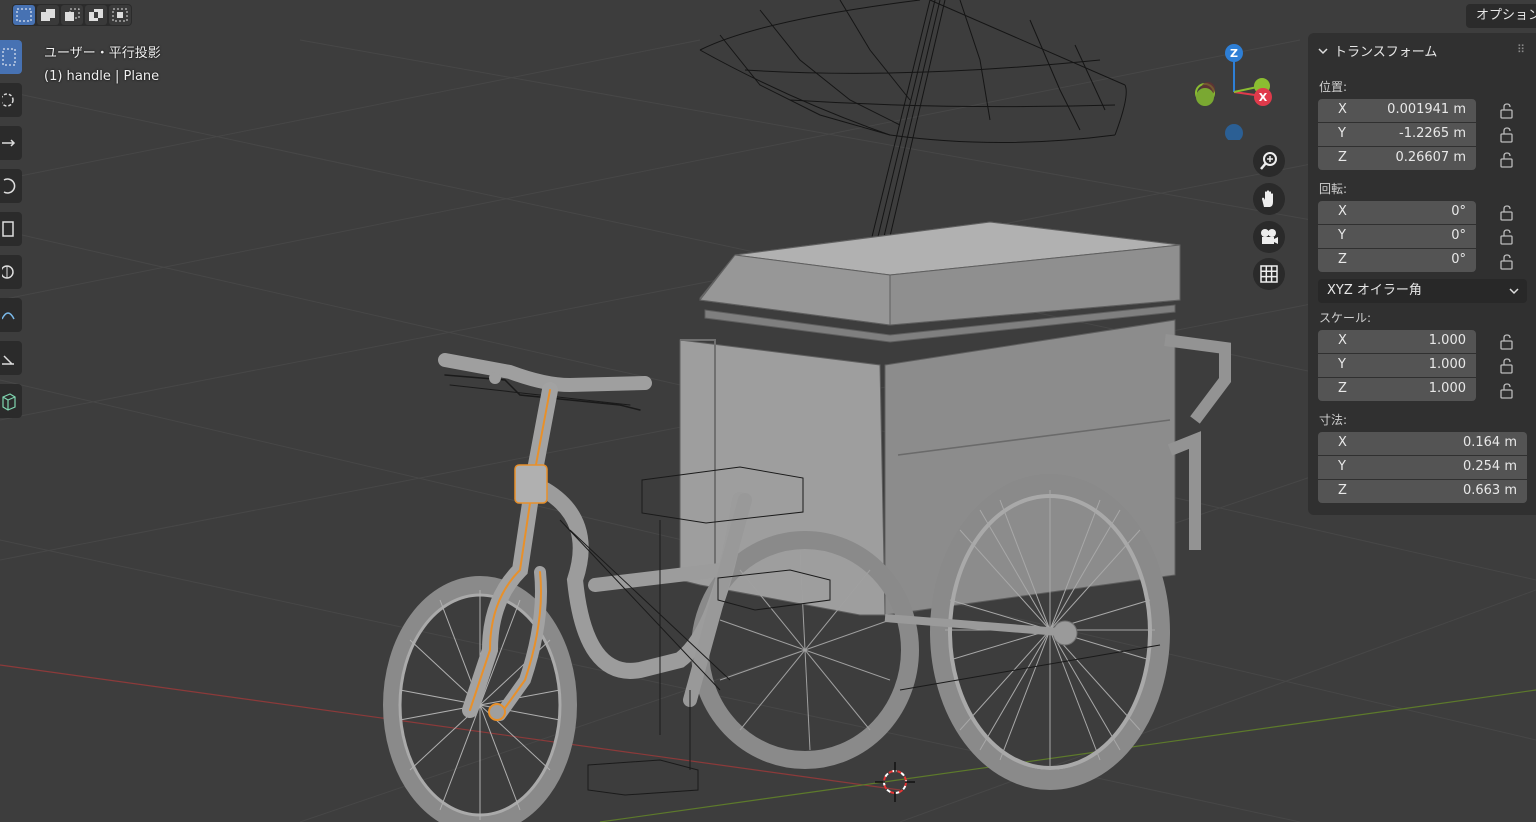 The image size is (1536, 822). What do you see at coordinates (1386, 52) in the screenshot?
I see `panel-title: トランスフォーム` at bounding box center [1386, 52].